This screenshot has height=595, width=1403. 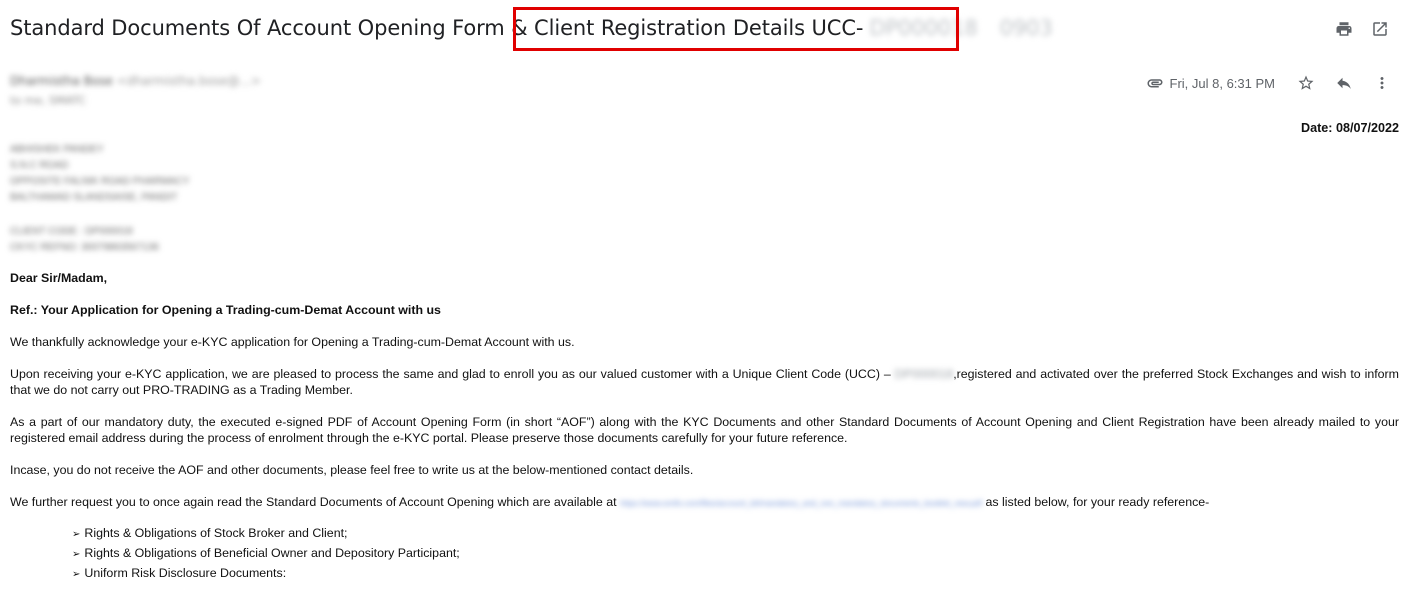 I want to click on message-meta: Fri, Jul 8, 6:31 PM, so click(x=1268, y=83).